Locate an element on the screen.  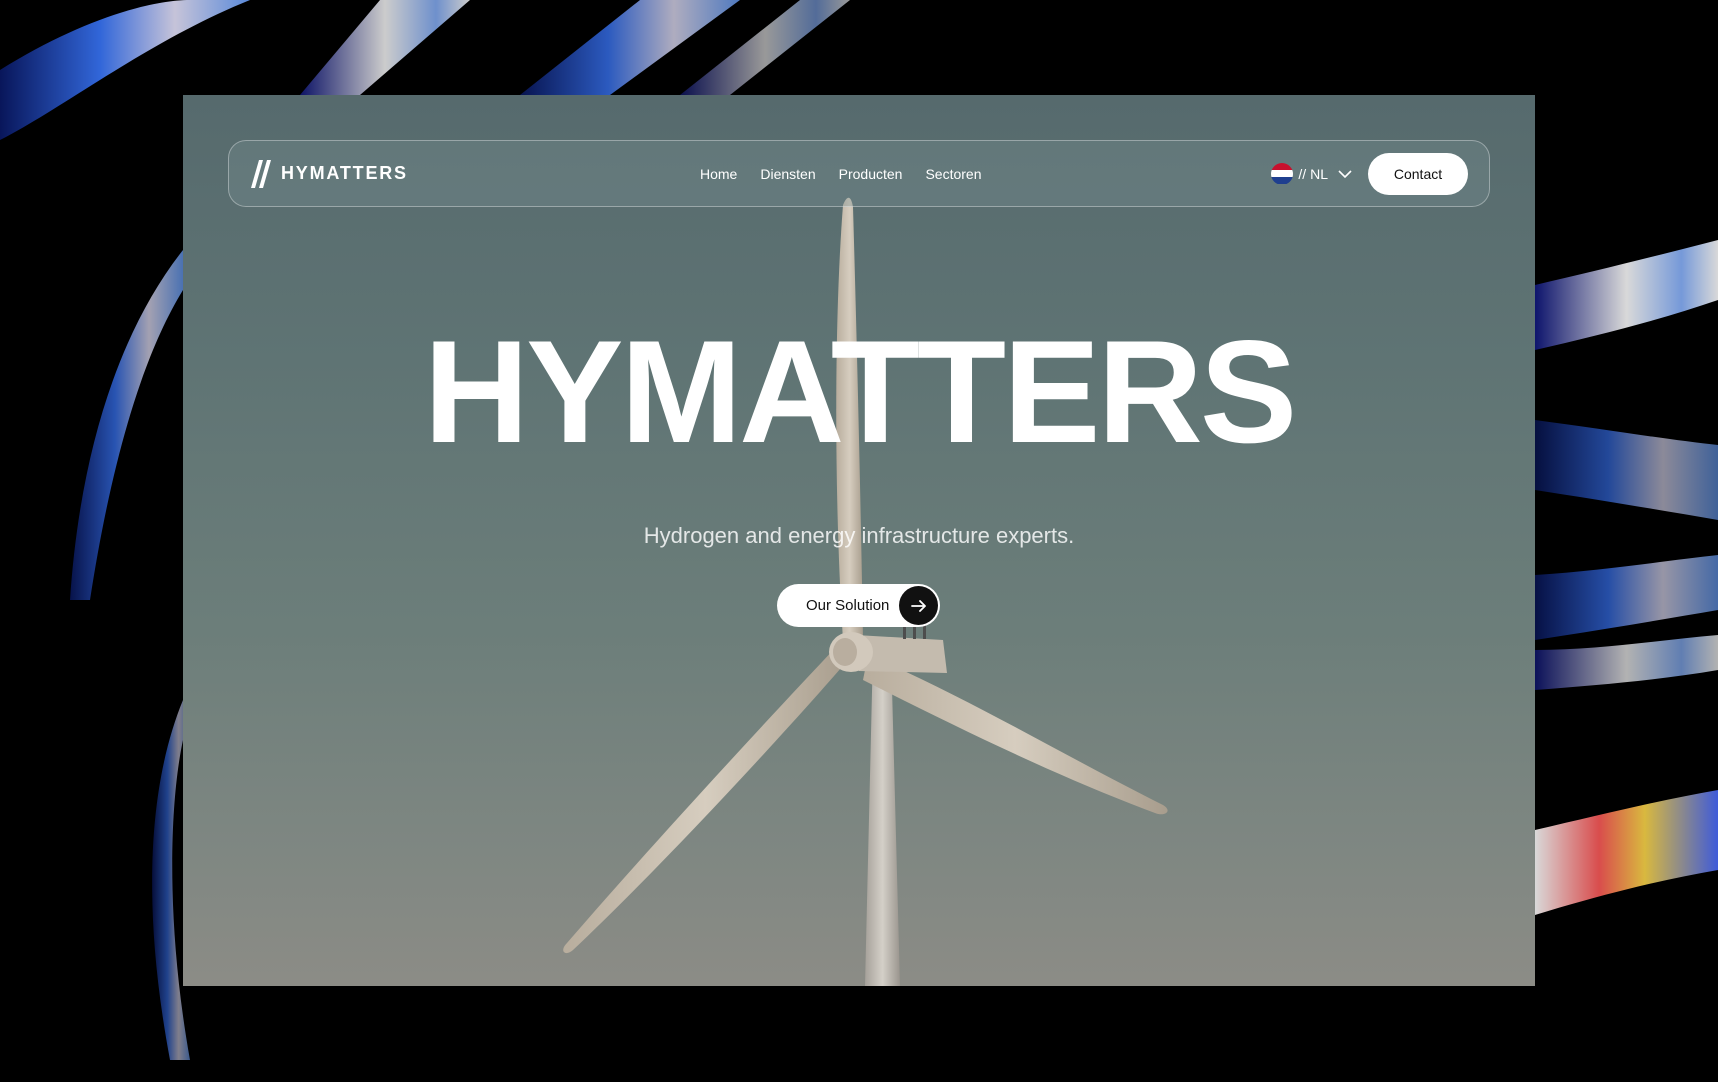
hero-title: HYMATTERS is located at coordinates (860, 391).